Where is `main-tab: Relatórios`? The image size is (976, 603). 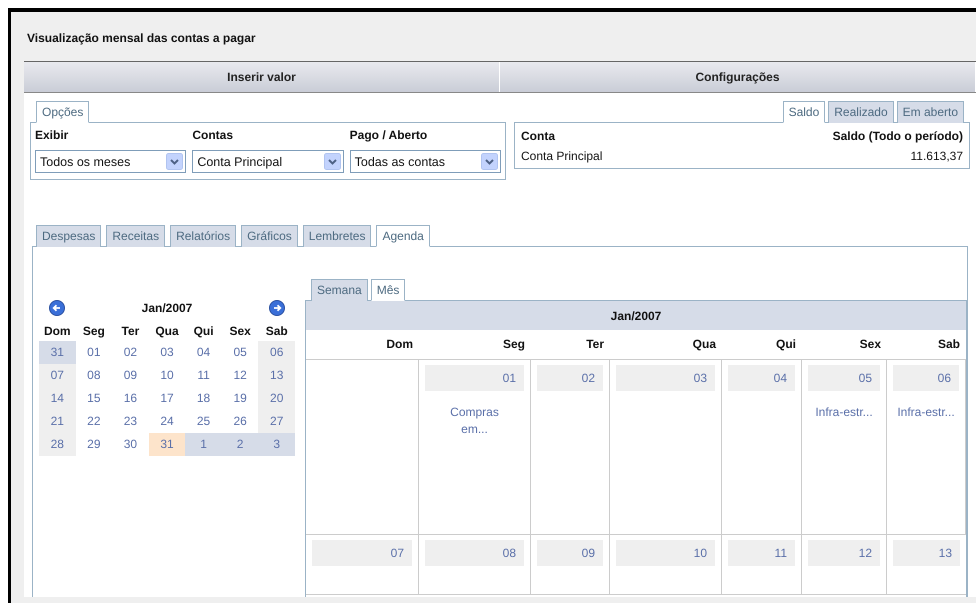
main-tab: Relatórios is located at coordinates (203, 236).